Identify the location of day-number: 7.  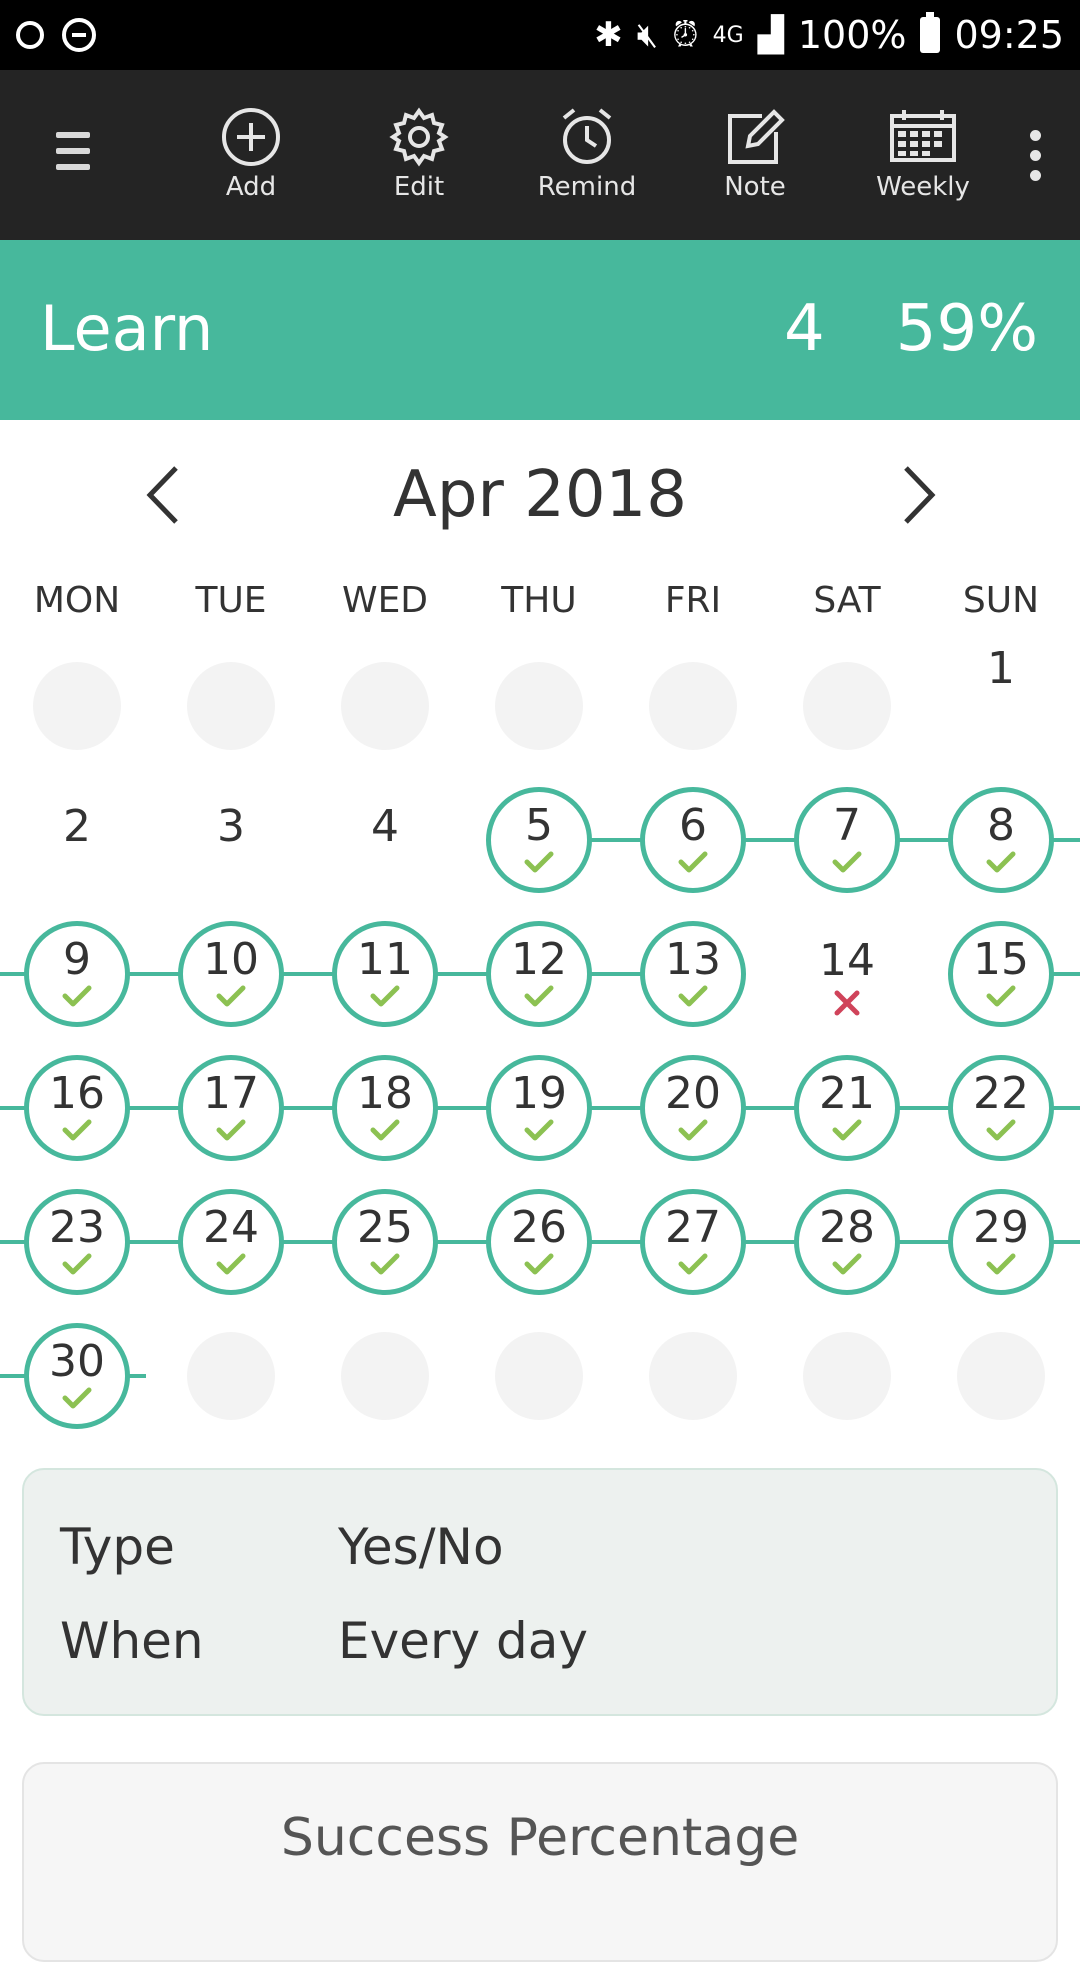
(847, 825).